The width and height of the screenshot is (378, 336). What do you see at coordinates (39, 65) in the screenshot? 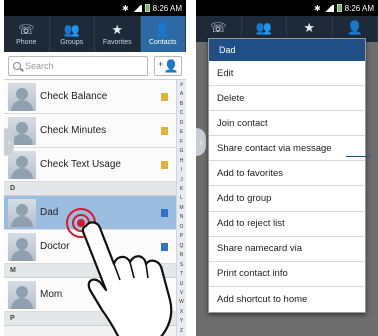
I see `search-placeholder: Search` at bounding box center [39, 65].